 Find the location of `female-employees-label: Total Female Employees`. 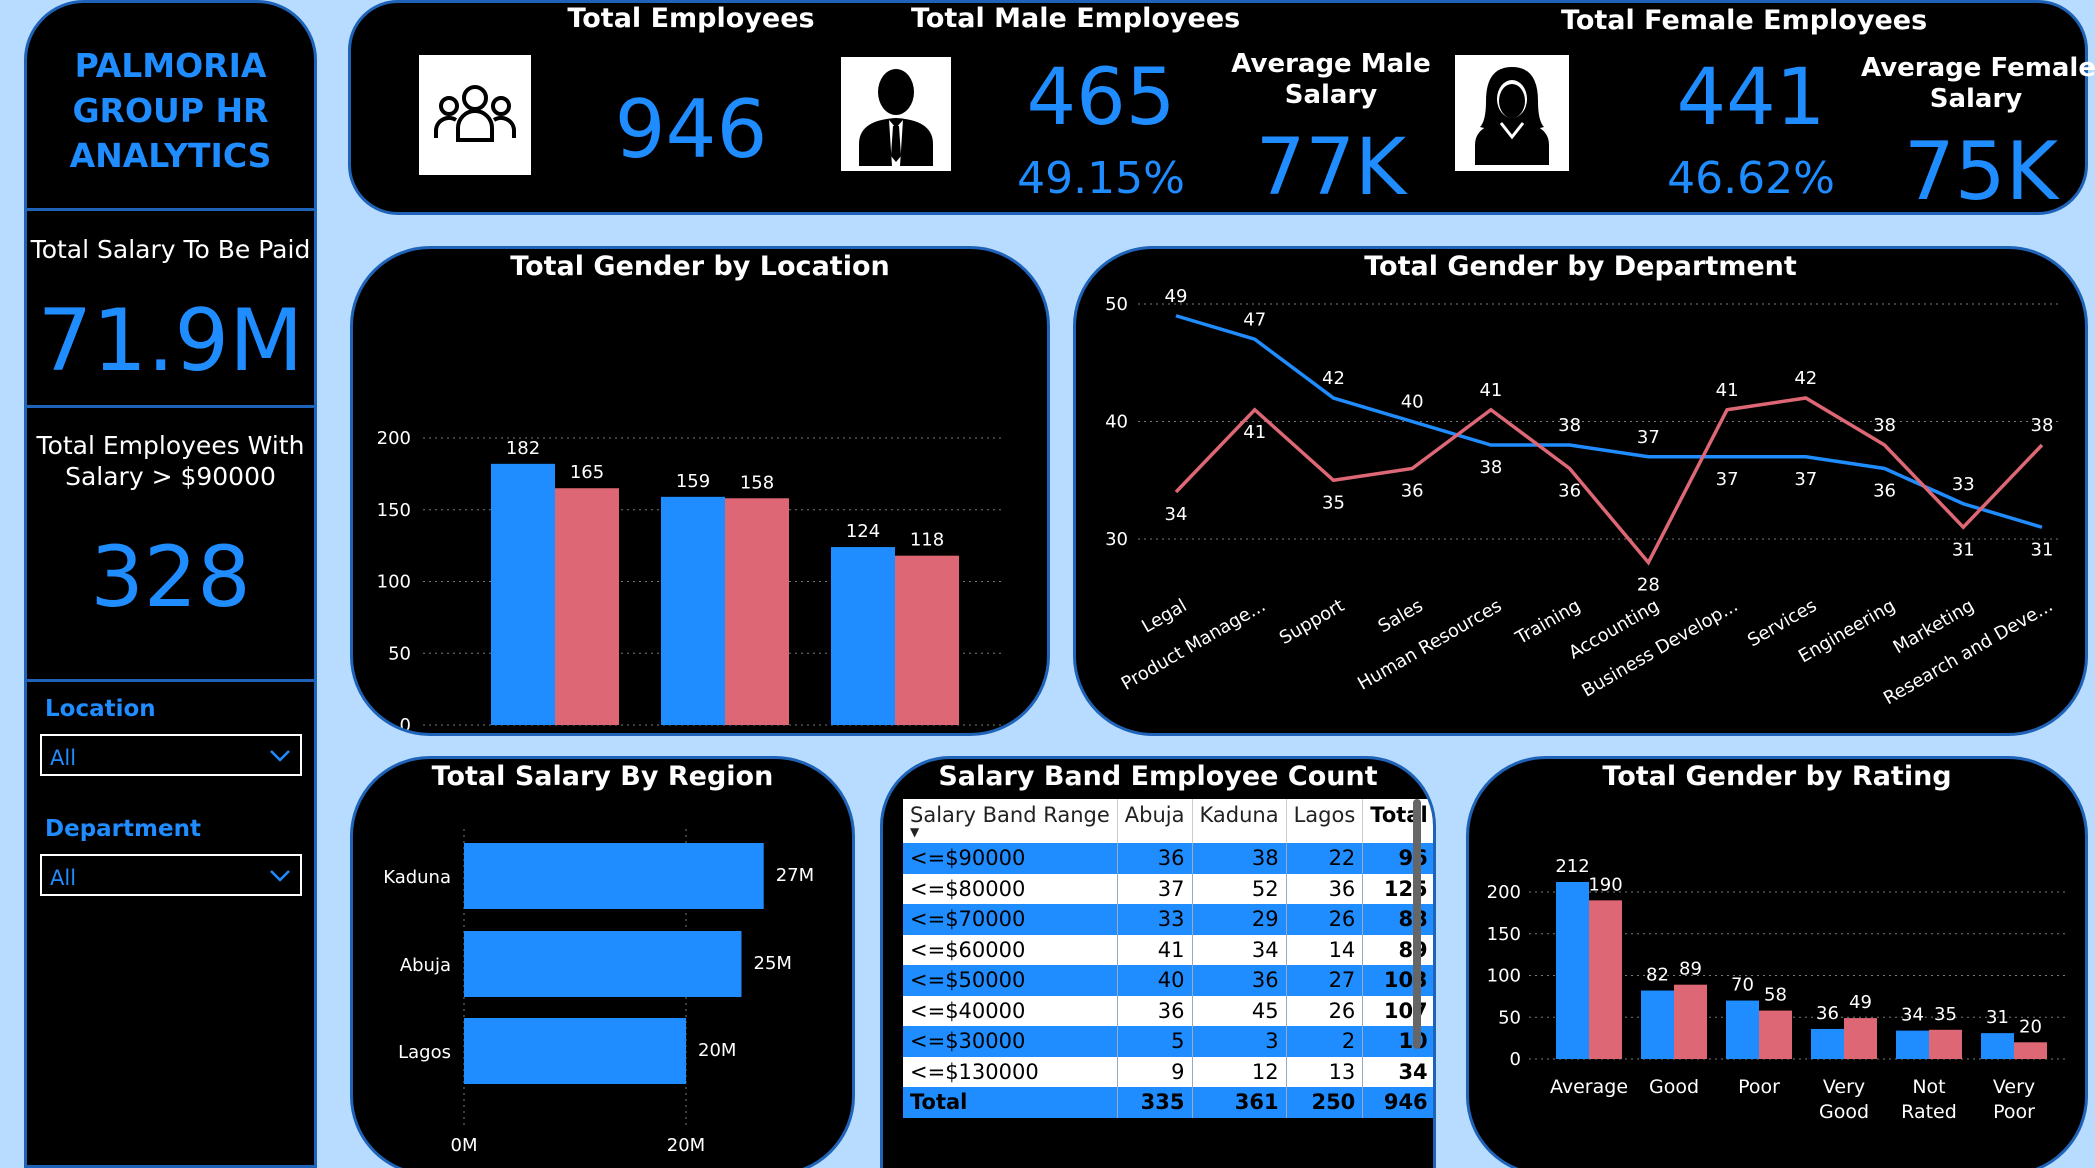

female-employees-label: Total Female Employees is located at coordinates (1744, 20).